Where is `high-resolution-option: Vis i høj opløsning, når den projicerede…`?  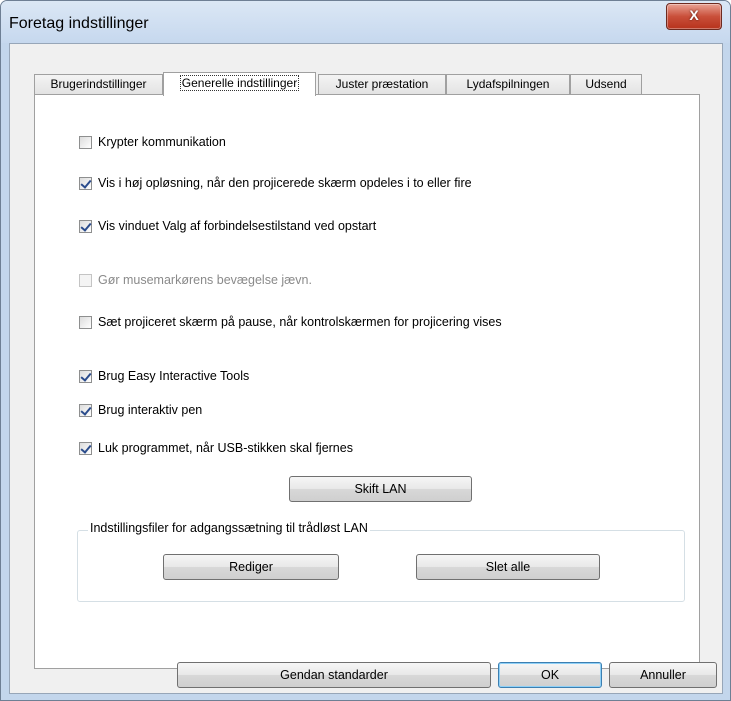
high-resolution-option: Vis i høj opløsning, når den projicerede… is located at coordinates (275, 183).